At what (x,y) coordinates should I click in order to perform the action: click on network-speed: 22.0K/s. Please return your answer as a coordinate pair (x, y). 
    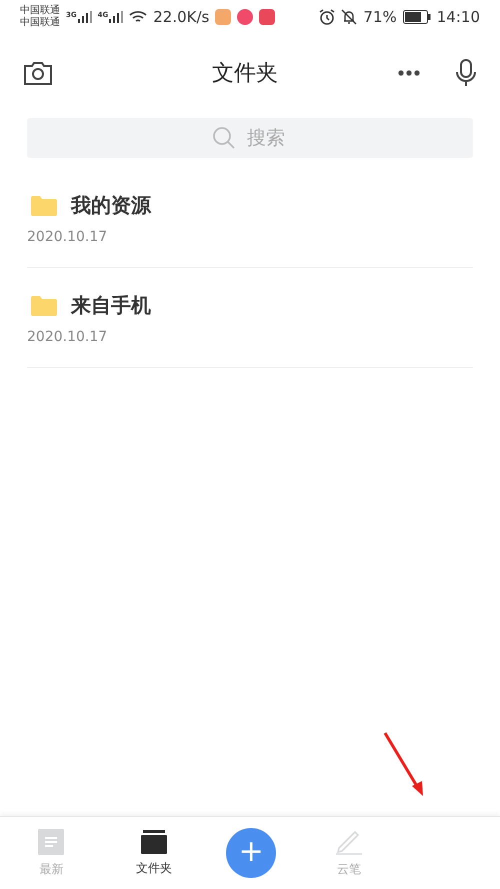
    Looking at the image, I should click on (181, 17).